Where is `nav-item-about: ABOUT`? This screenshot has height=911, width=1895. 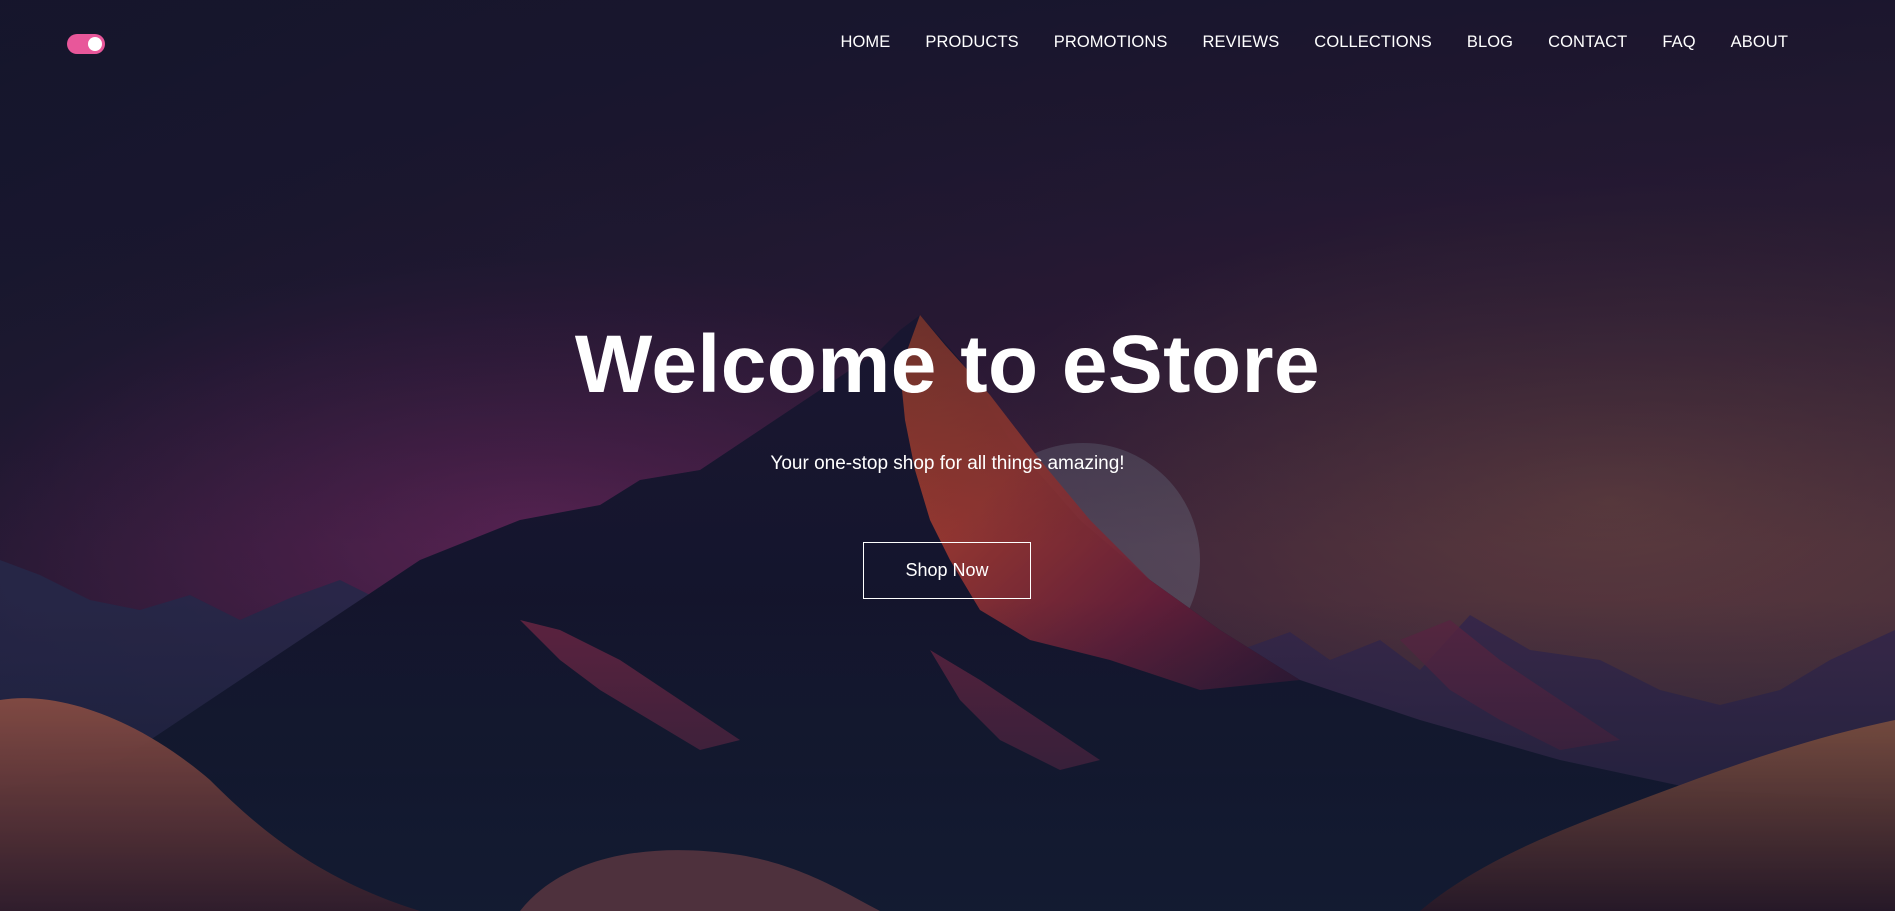
nav-item-about: ABOUT is located at coordinates (1759, 42).